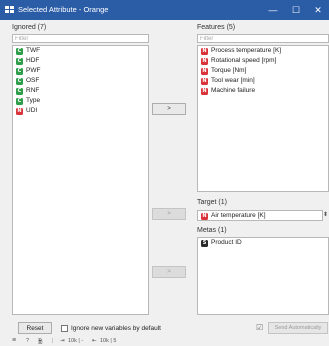  Describe the element at coordinates (94, 341) in the screenshot. I see `output-data-icon: ⇤` at that location.